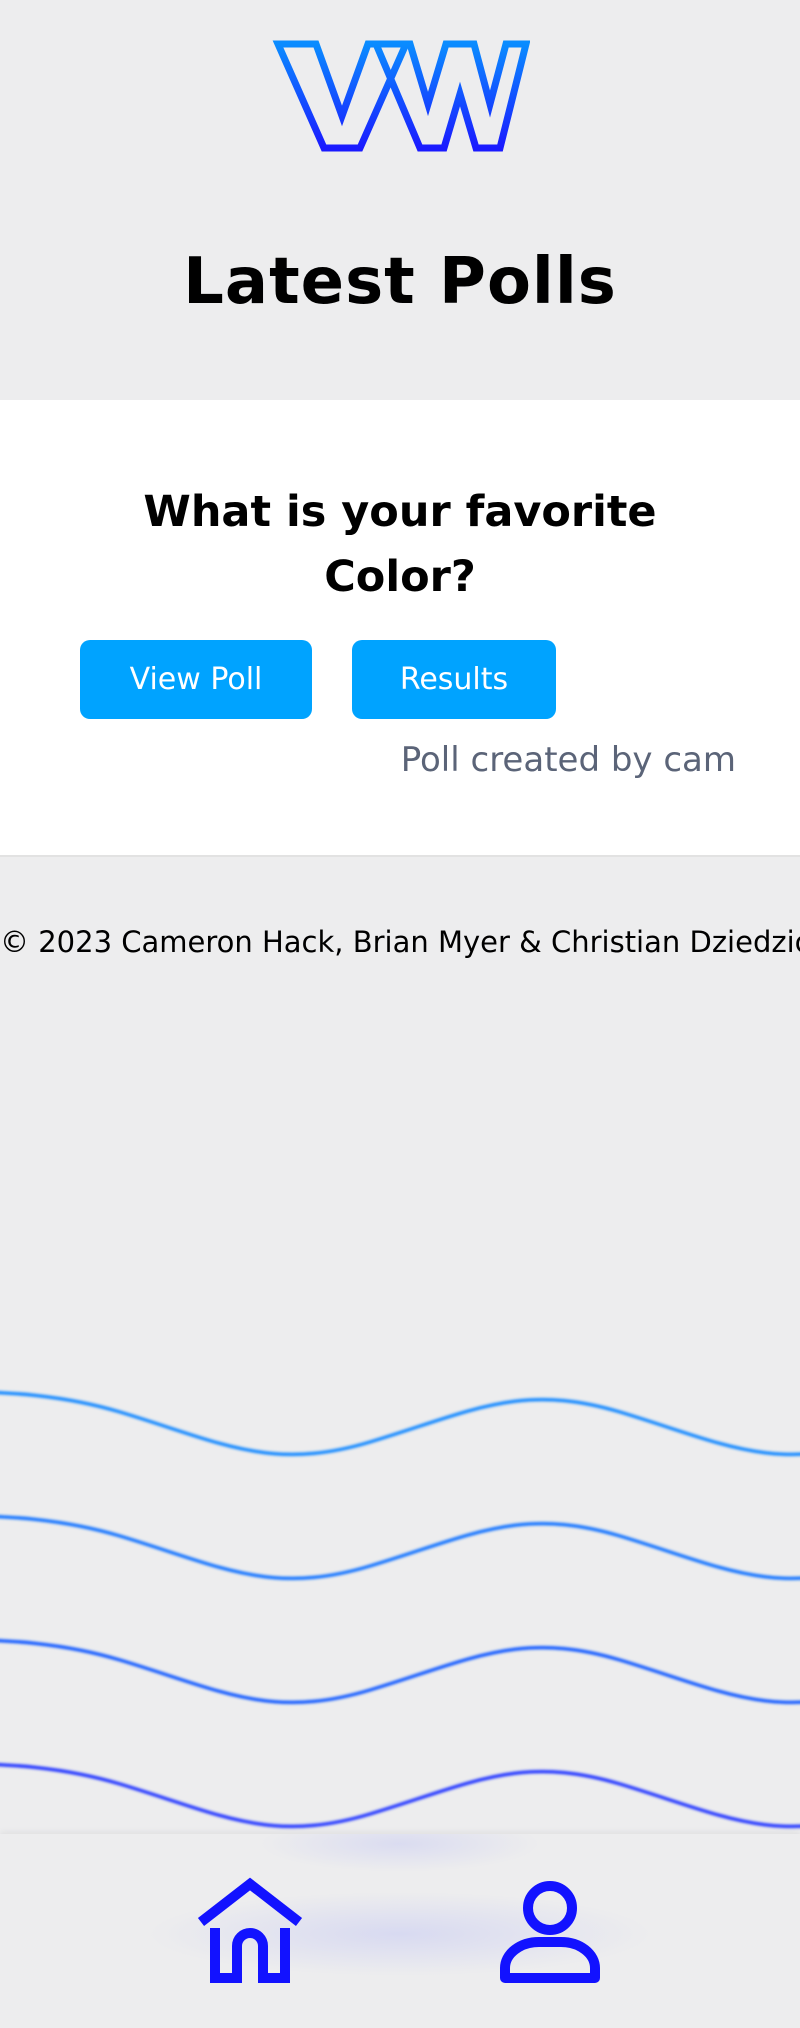 The image size is (800, 2028). I want to click on user-icon, so click(550, 1932).